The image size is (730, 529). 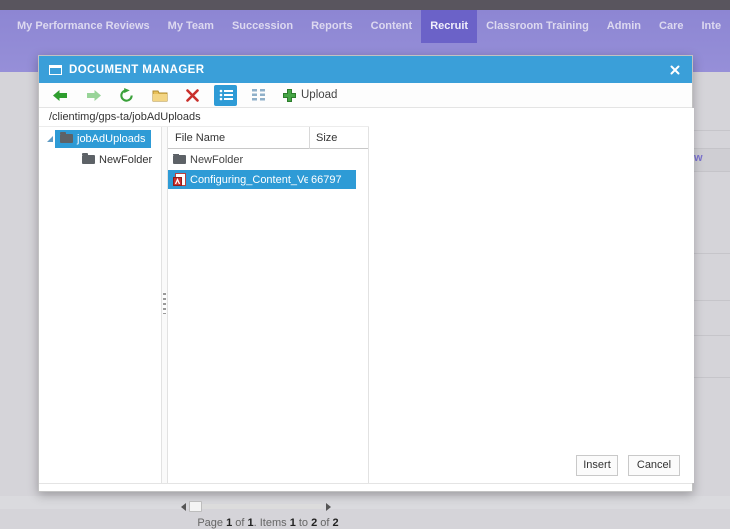 I want to click on dialog-titlebar: DOCUMENT MANAGER, so click(x=365, y=69).